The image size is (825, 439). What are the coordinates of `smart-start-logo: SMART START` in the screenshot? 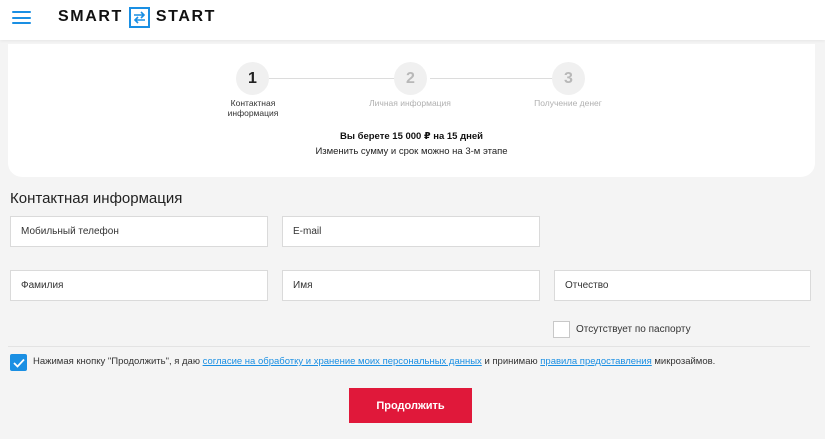 It's located at (137, 17).